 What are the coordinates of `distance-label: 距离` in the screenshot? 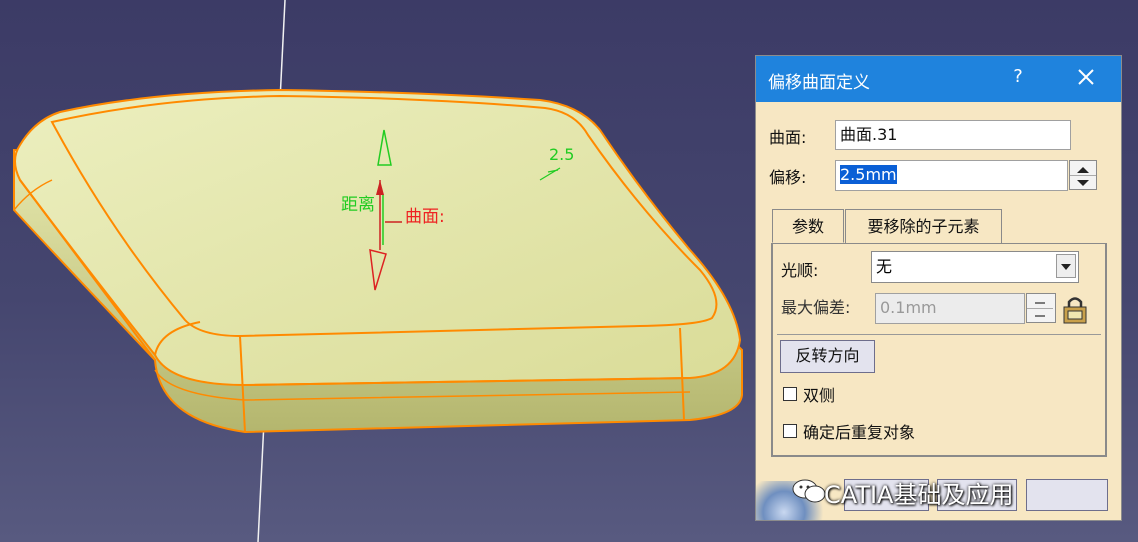 It's located at (358, 205).